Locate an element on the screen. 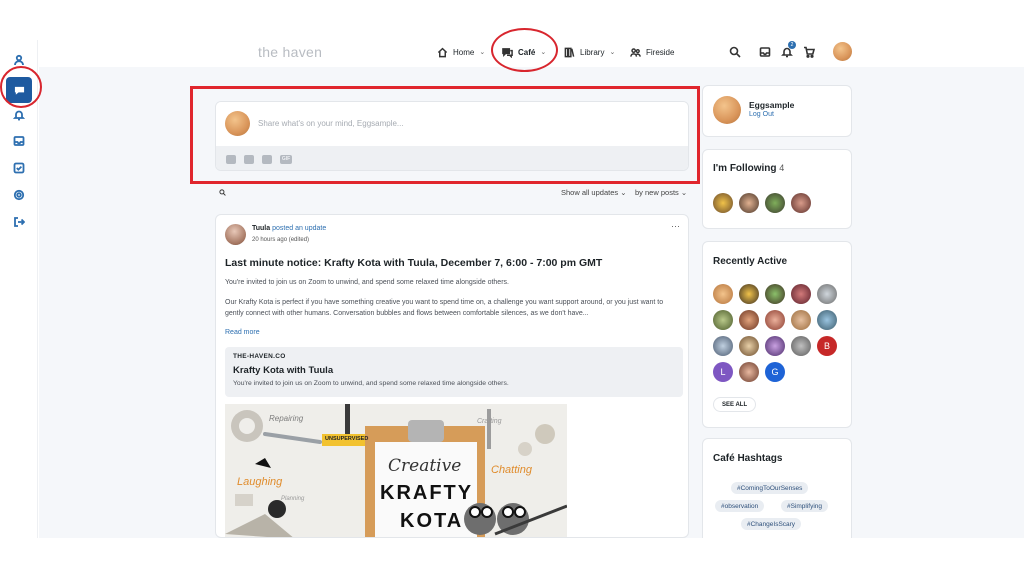 This screenshot has height=576, width=1024. sort-filter-dropdown: by new posts ⌄ is located at coordinates (661, 192).